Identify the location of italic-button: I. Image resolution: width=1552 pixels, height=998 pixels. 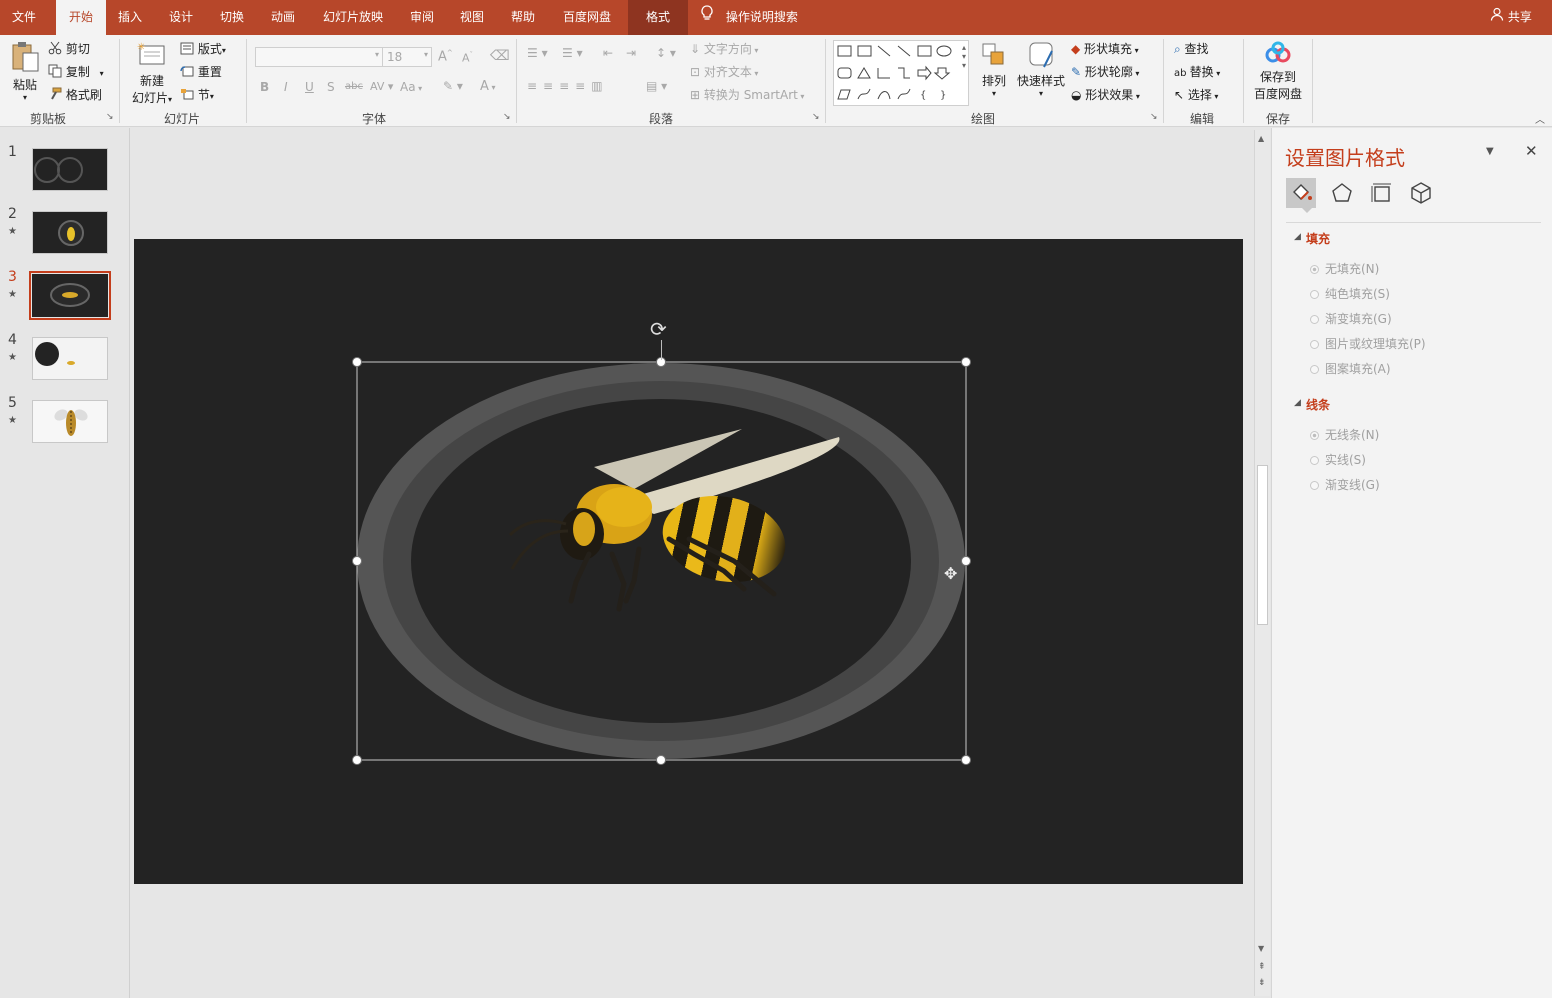
(286, 87).